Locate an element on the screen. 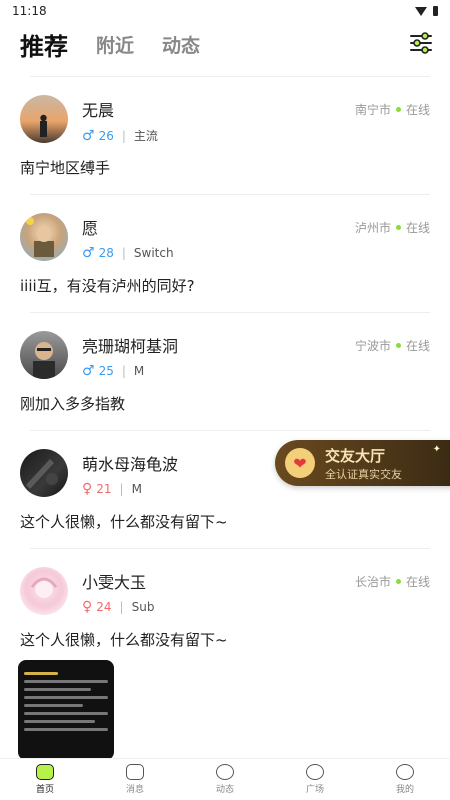 Image resolution: width=450 pixels, height=800 pixels. user-tag: Sub is located at coordinates (143, 607).